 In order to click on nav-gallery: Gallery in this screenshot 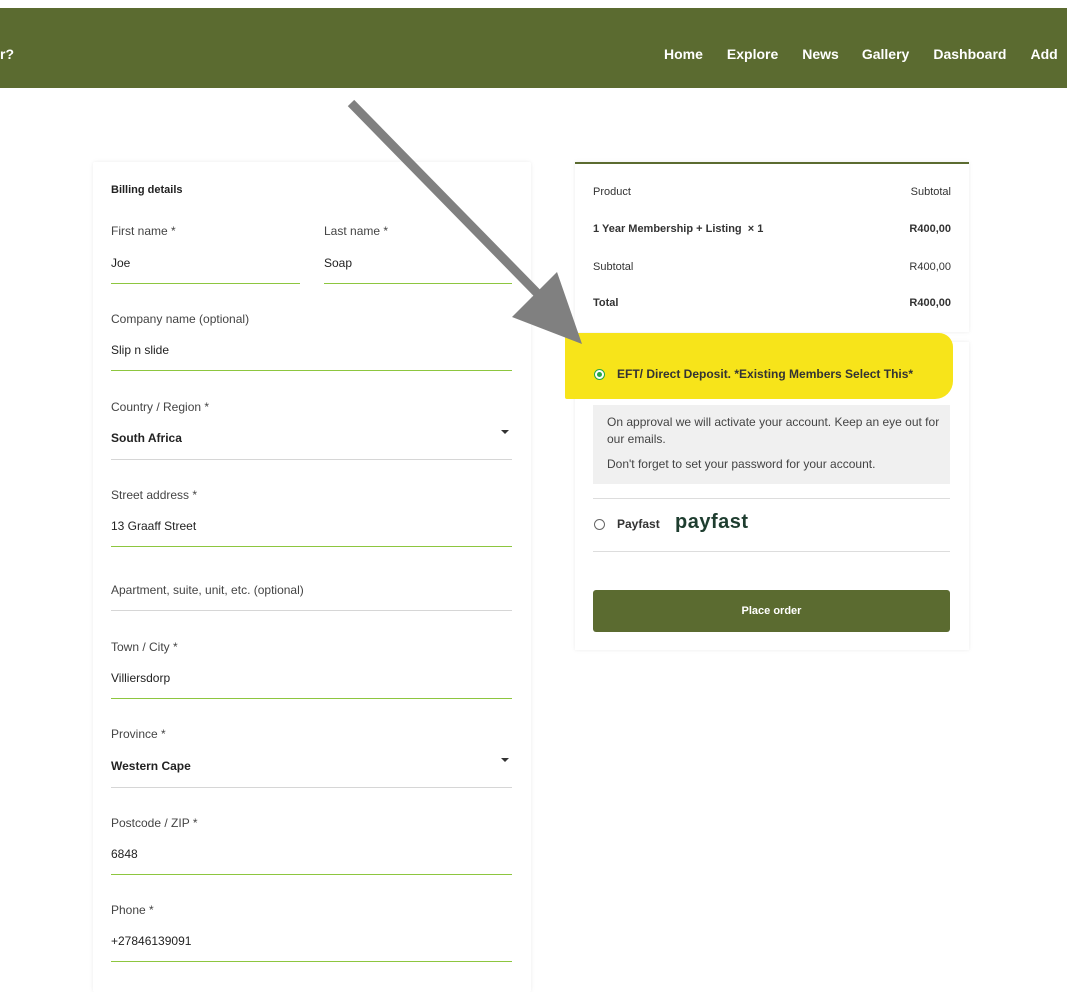, I will do `click(885, 54)`.